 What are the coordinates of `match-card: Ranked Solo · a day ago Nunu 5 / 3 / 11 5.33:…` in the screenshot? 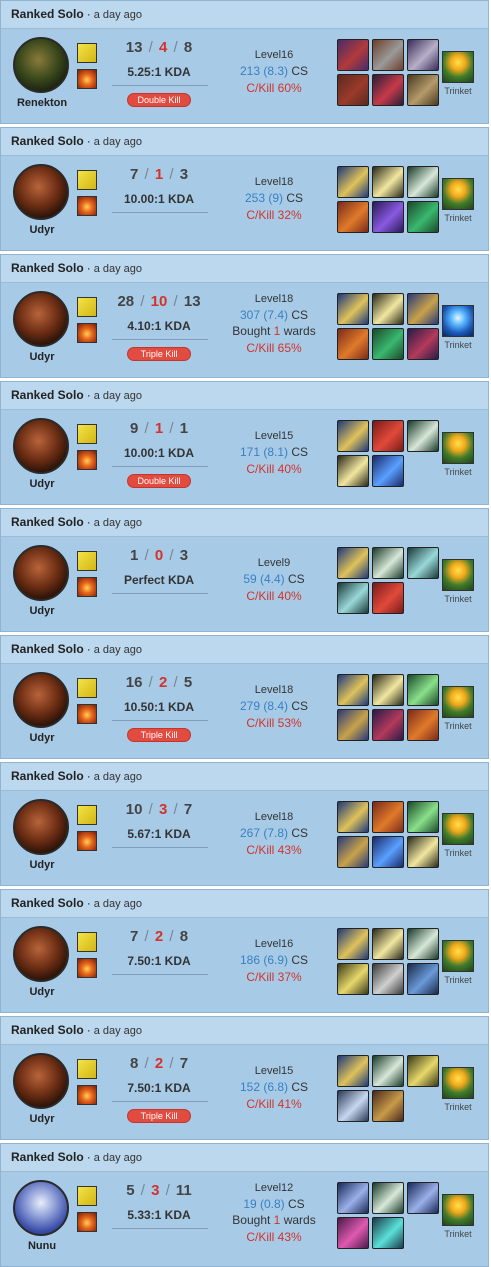 It's located at (244, 1205).